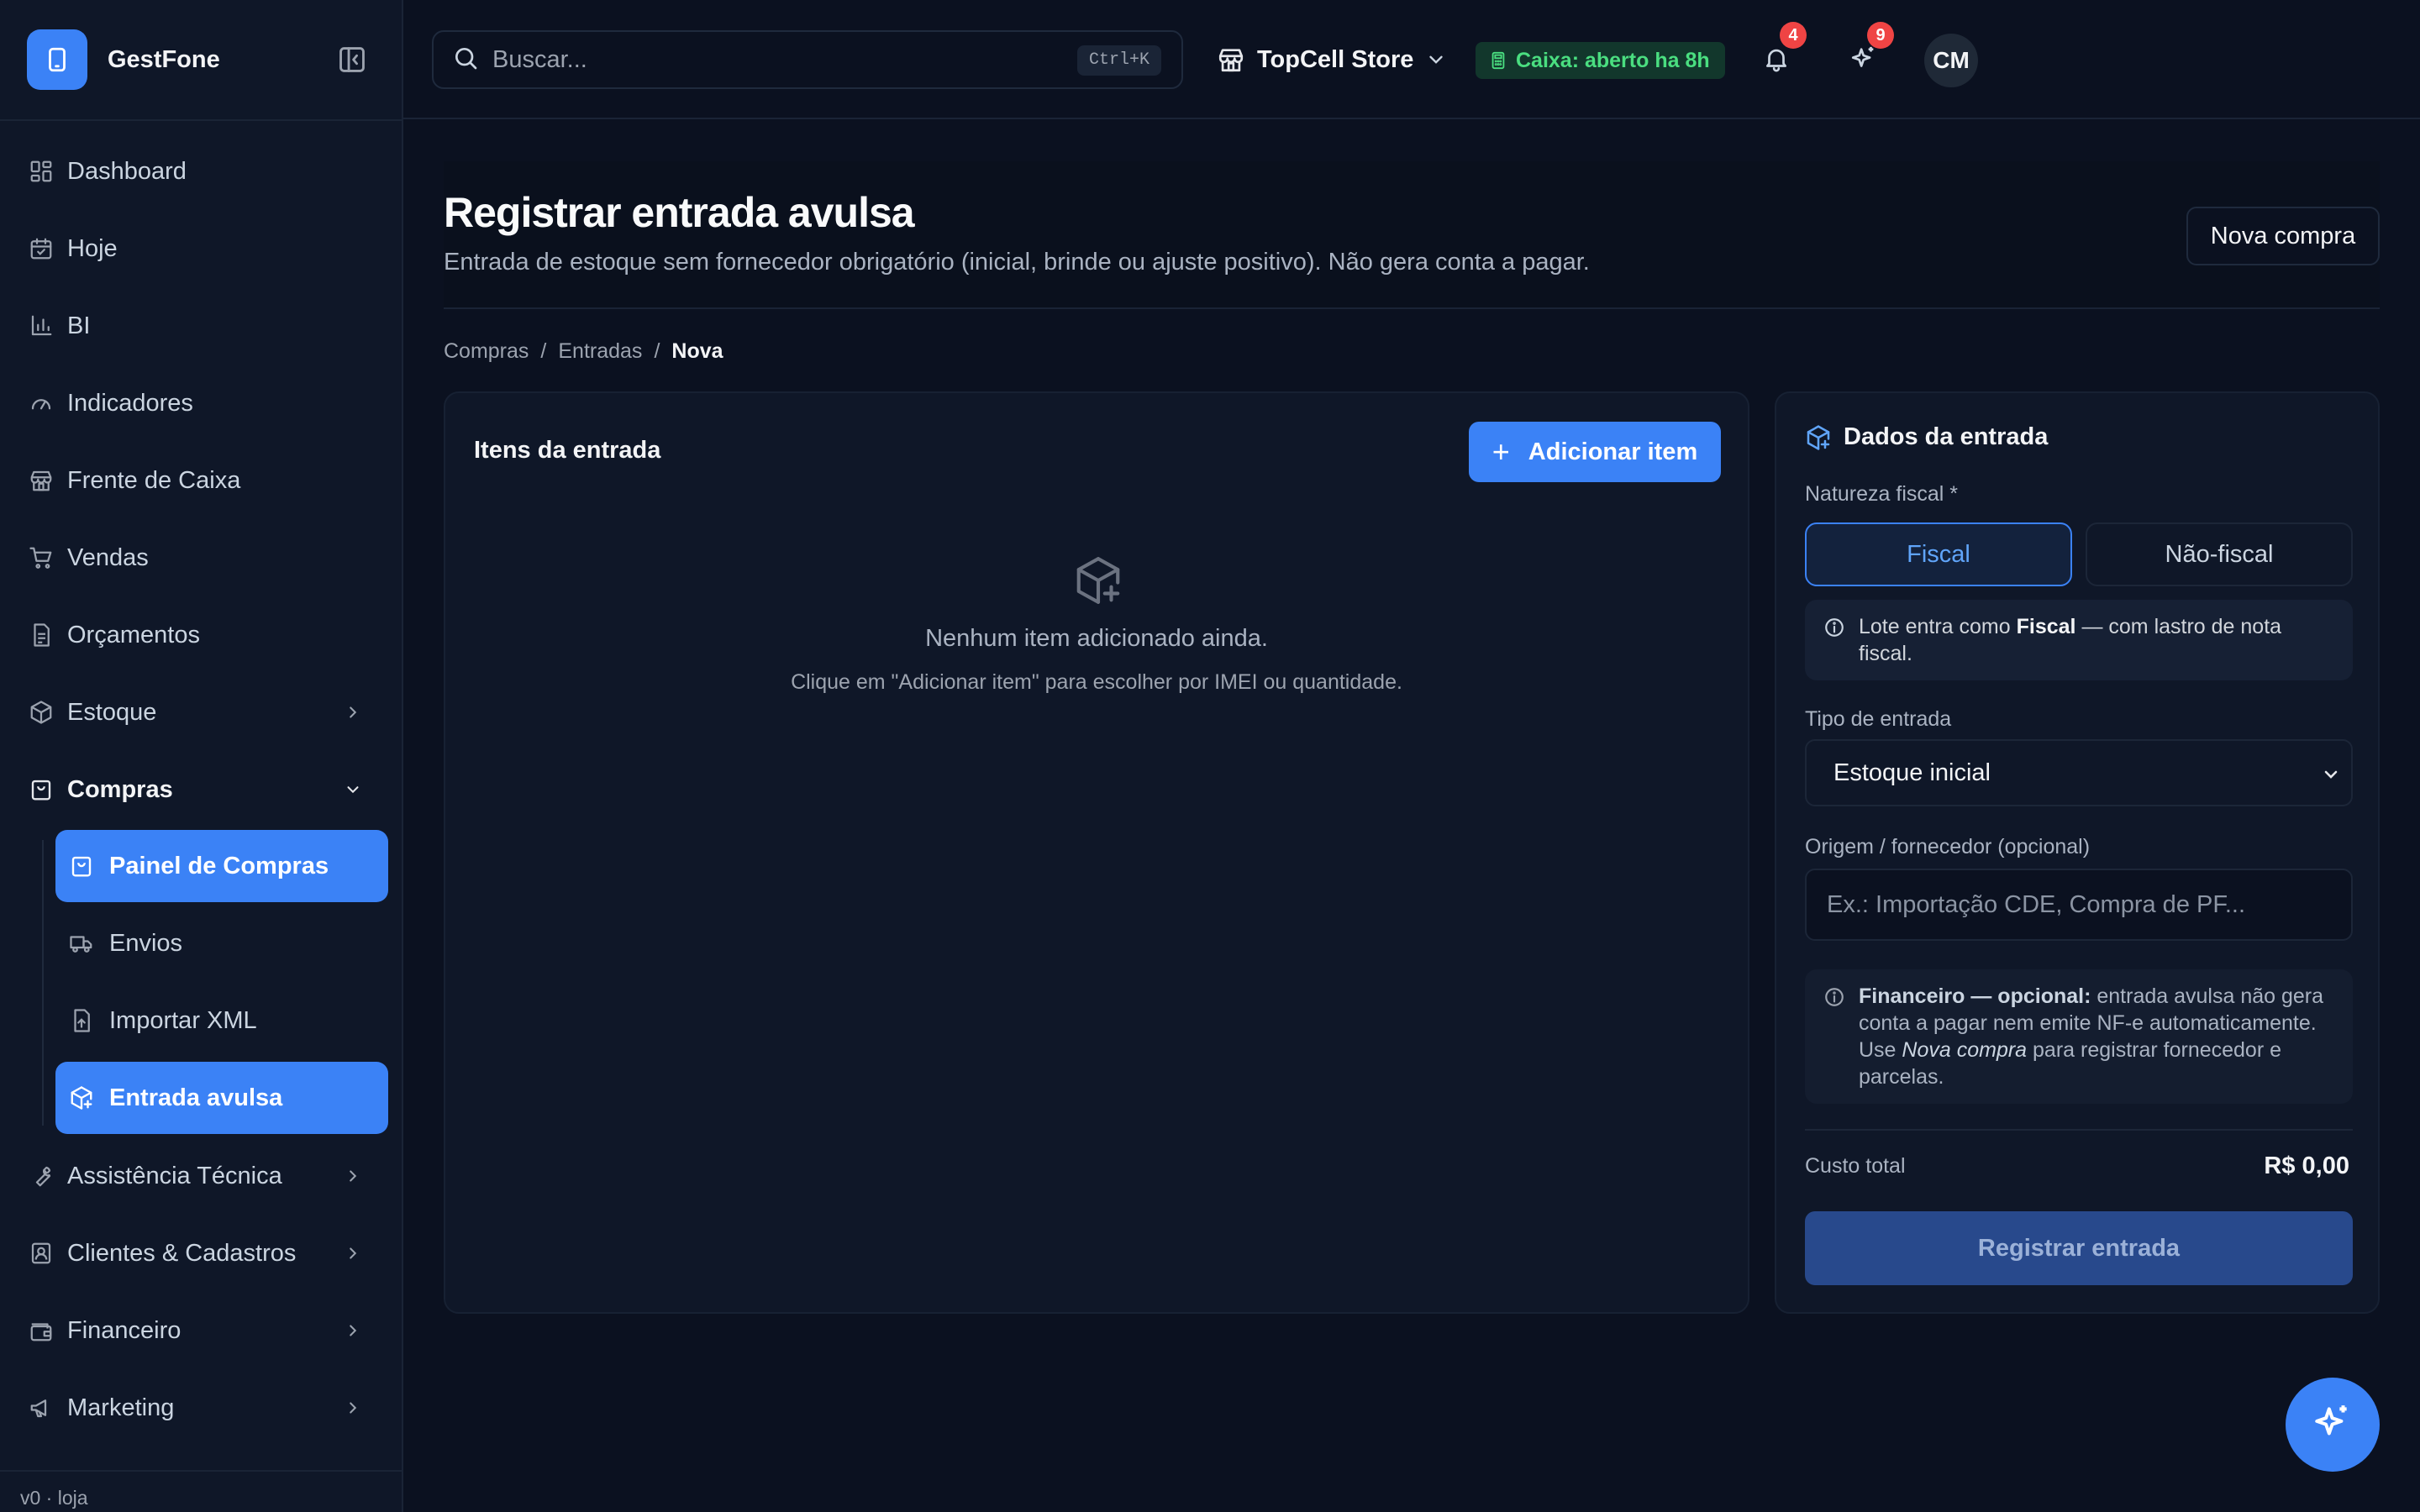 The image size is (2420, 1512). I want to click on breadcrumb: Compras / Entradas / Nova, so click(583, 351).